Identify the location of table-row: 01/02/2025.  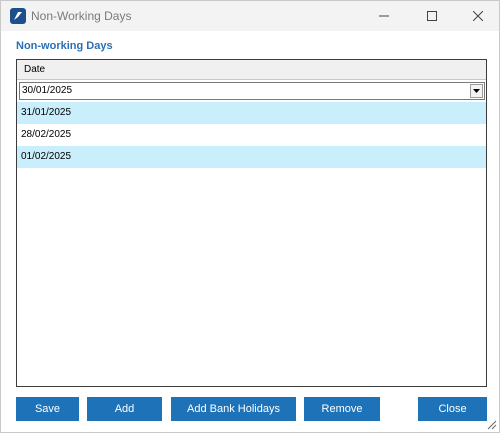
(251, 157).